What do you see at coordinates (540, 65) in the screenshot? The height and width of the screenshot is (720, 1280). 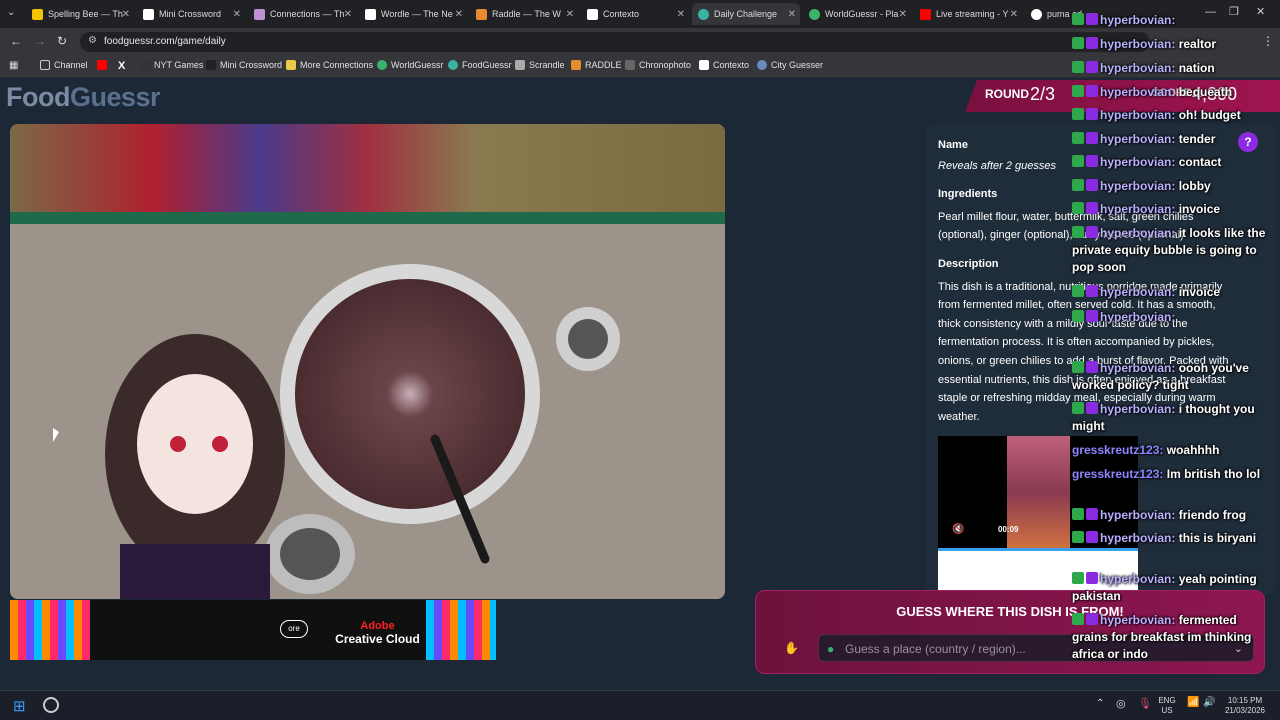 I see `bookmark-scrandle: Scrandle` at bounding box center [540, 65].